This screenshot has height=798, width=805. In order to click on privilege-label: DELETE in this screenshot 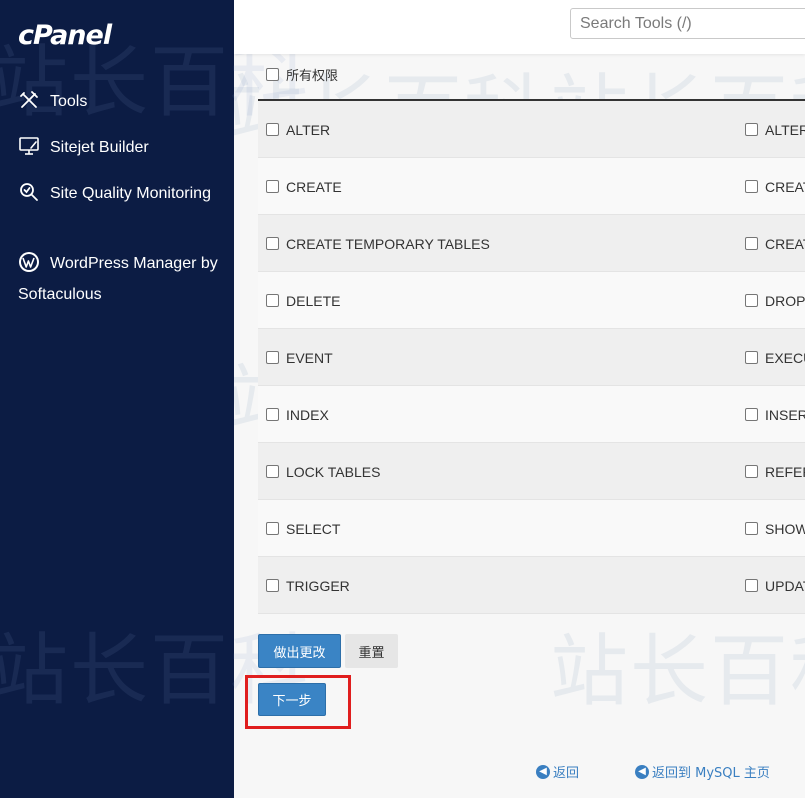, I will do `click(313, 300)`.